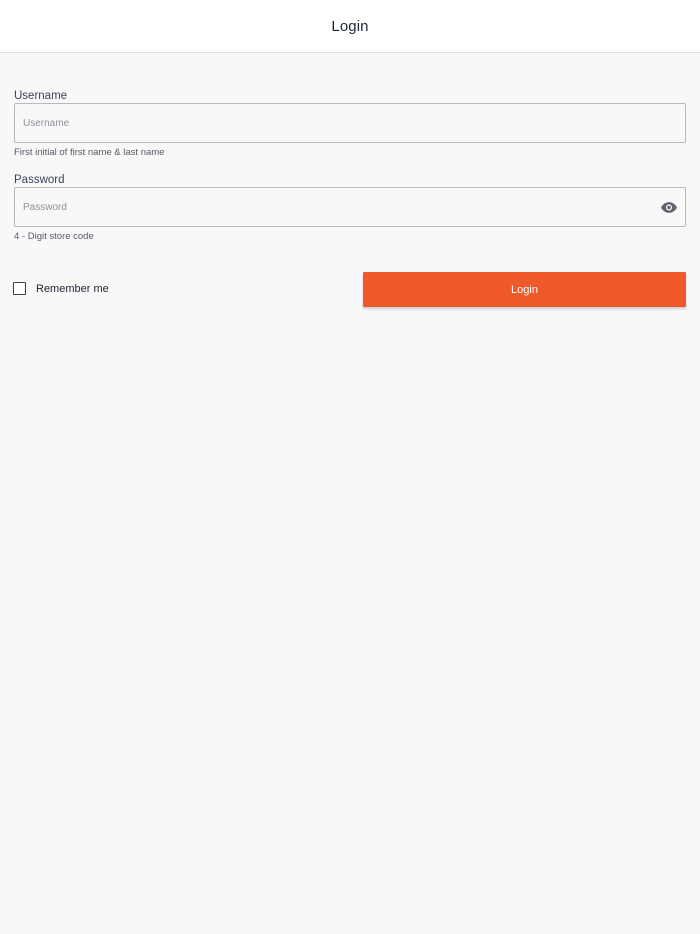 The image size is (700, 934). I want to click on username-input, so click(350, 123).